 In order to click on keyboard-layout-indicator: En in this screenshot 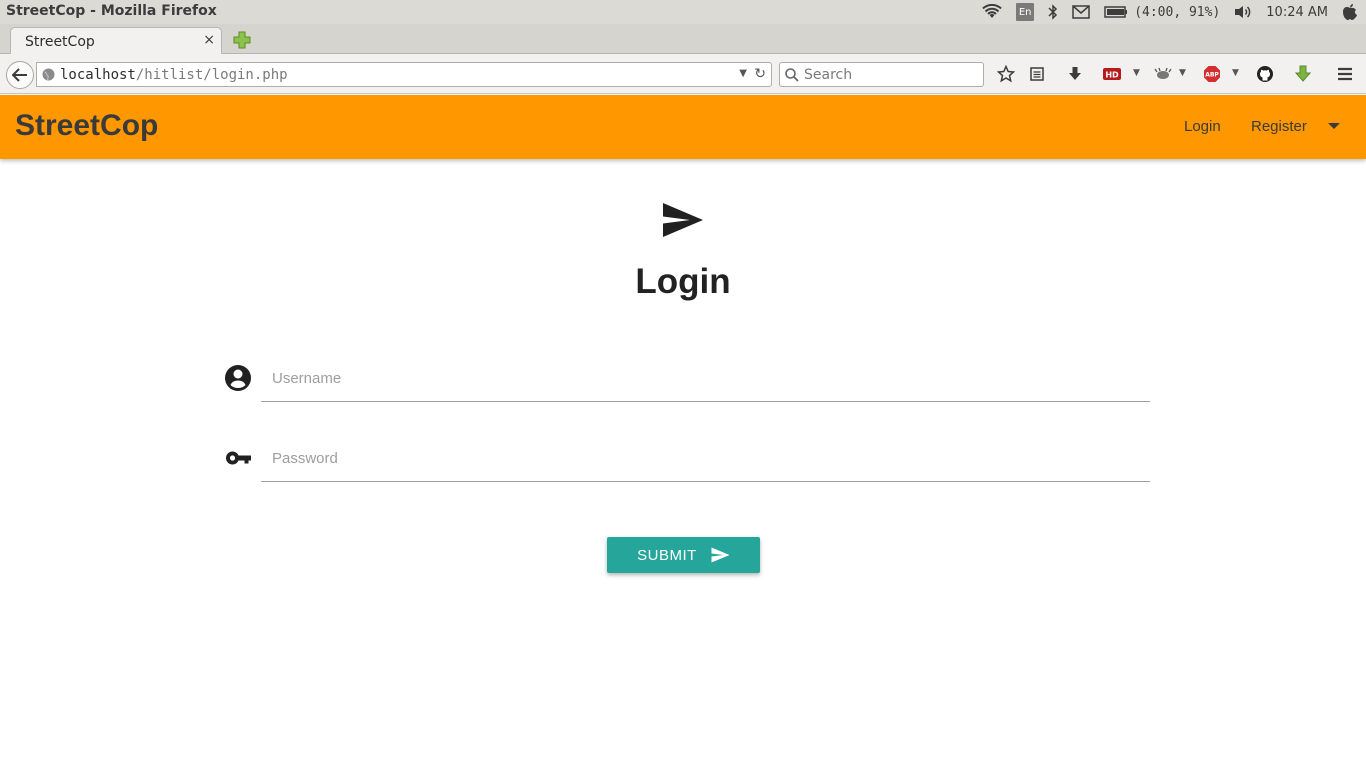, I will do `click(1025, 12)`.